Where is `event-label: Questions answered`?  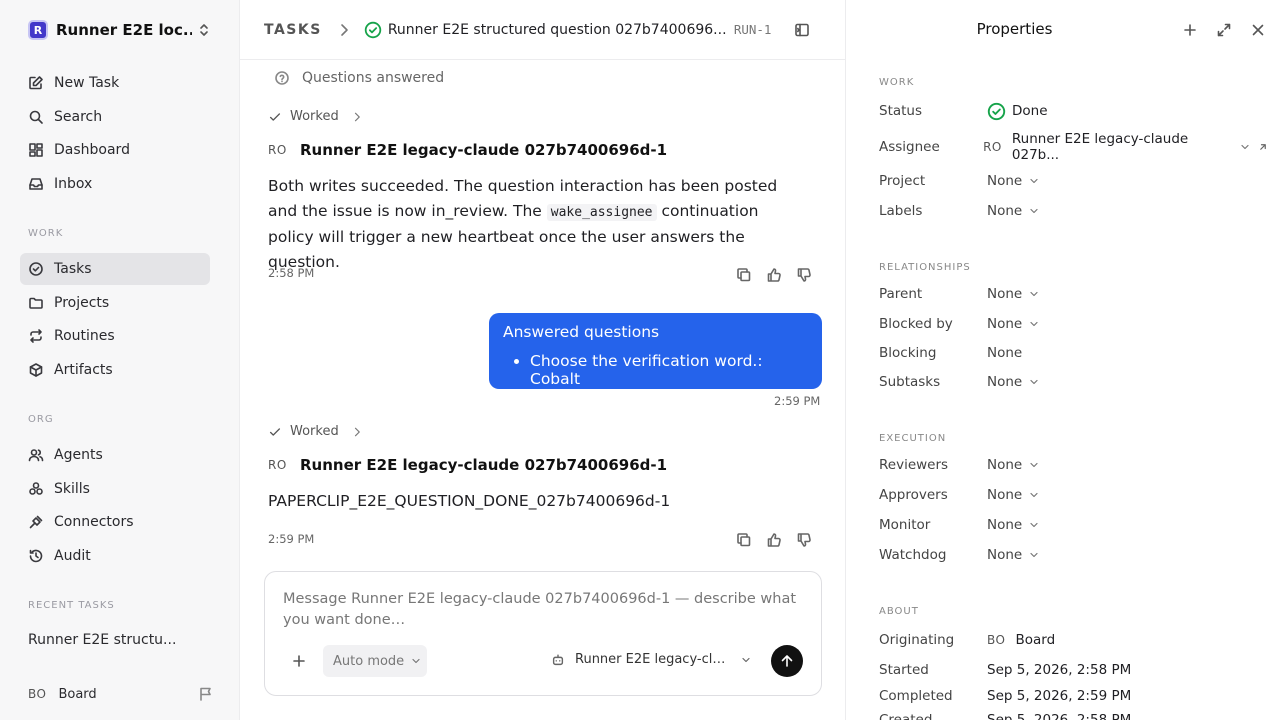
event-label: Questions answered is located at coordinates (373, 78).